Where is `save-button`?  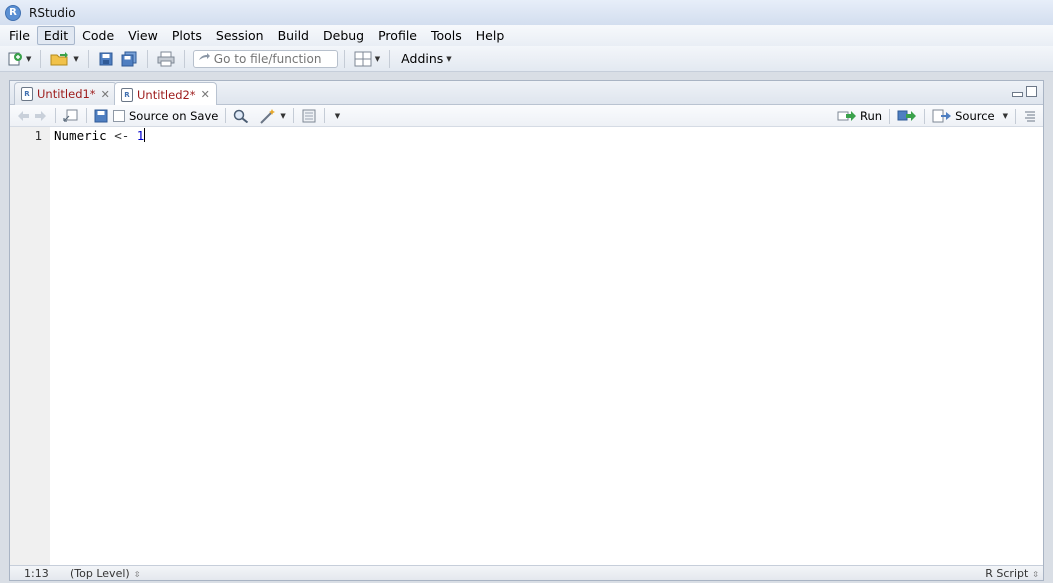
save-button is located at coordinates (106, 59).